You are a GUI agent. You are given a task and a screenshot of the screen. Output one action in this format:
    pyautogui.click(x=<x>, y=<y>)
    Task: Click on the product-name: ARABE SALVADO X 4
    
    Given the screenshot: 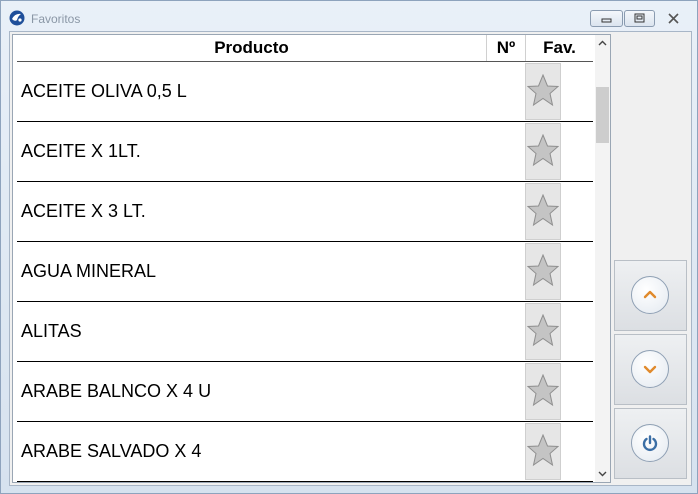 What is the action you would take?
    pyautogui.click(x=111, y=451)
    